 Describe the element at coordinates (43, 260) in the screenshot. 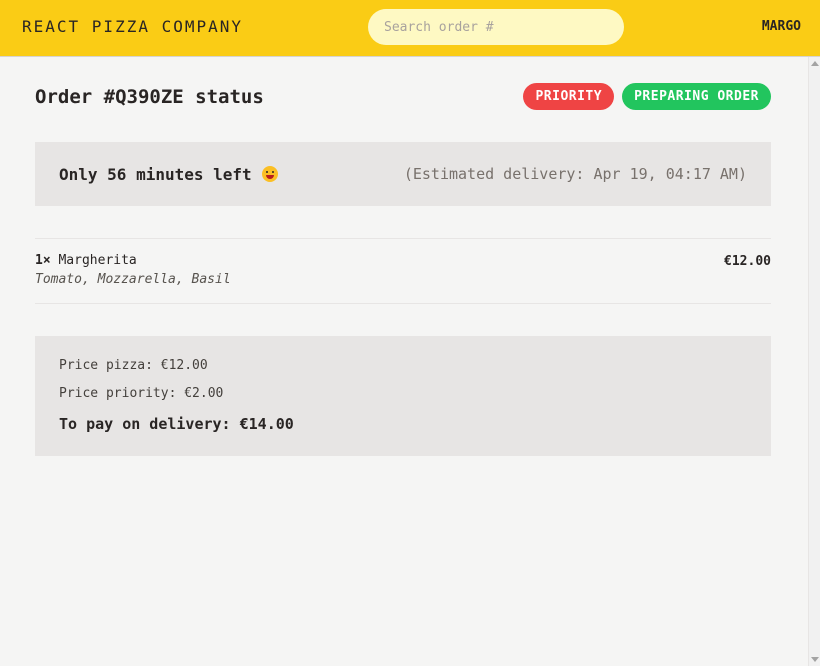

I see `item-quantity: 1×` at that location.